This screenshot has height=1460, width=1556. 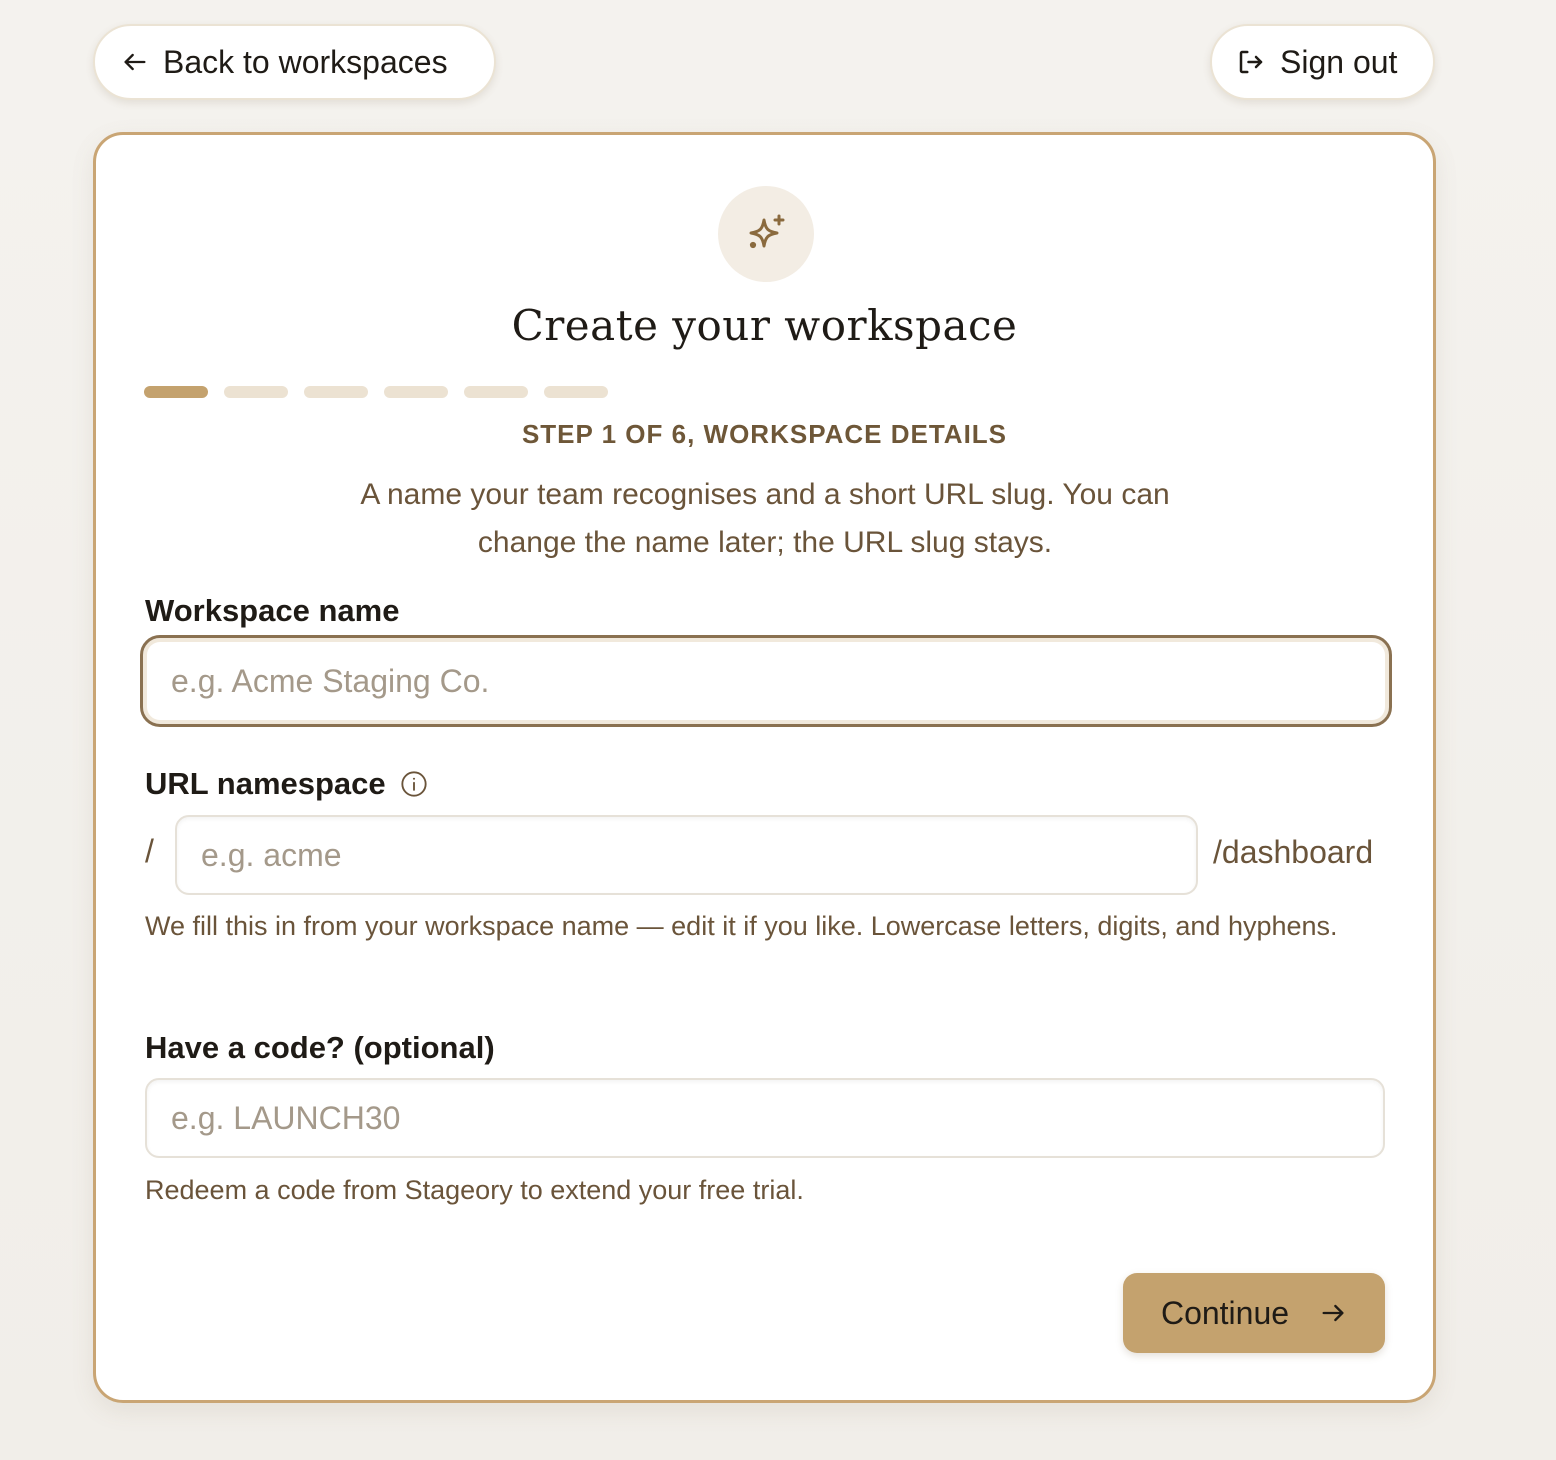 I want to click on workspace-name-label: Workspace name, so click(x=272, y=611).